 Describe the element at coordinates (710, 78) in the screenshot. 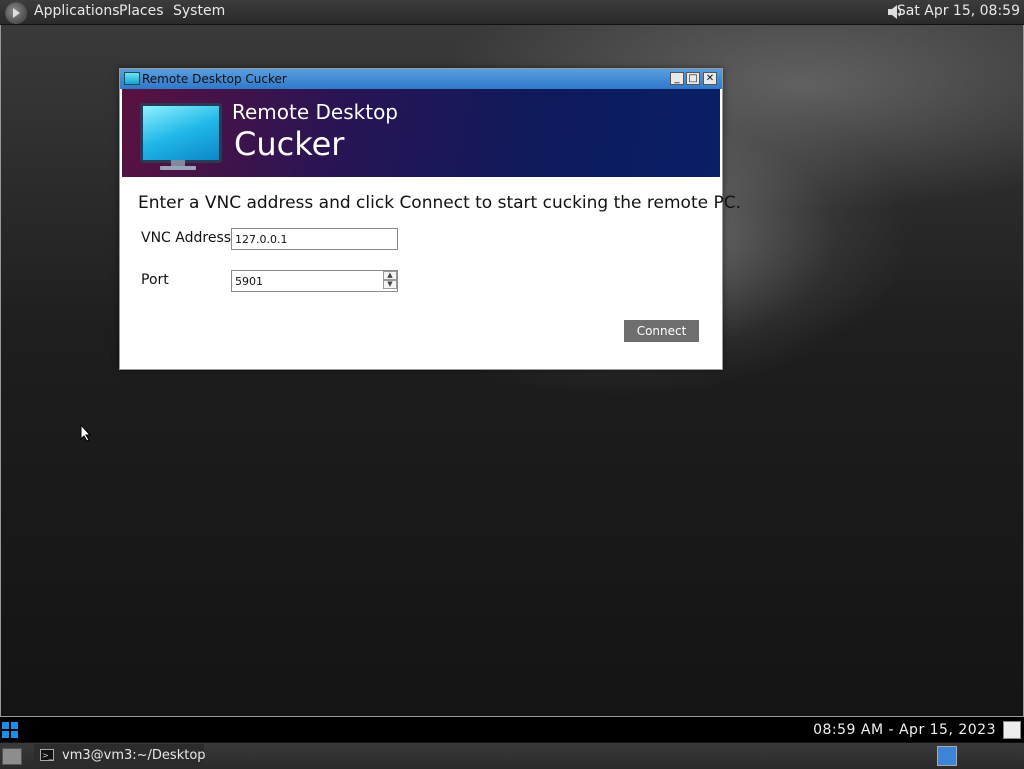

I see `close-button: ✕` at that location.